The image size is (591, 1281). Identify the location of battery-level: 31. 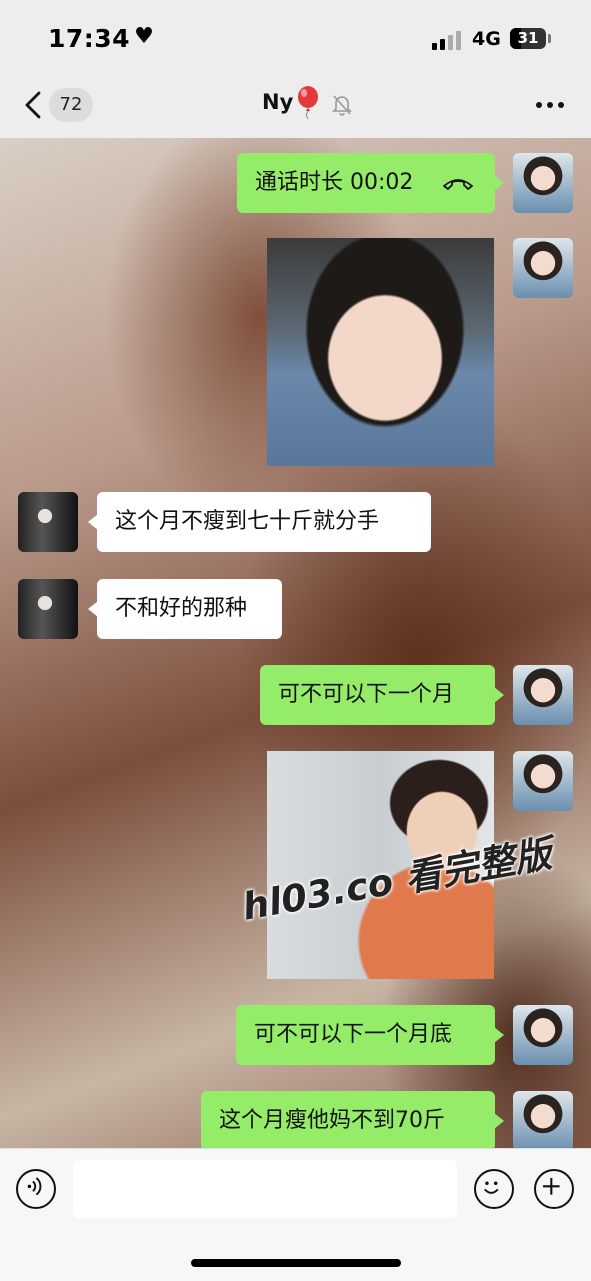
(528, 38).